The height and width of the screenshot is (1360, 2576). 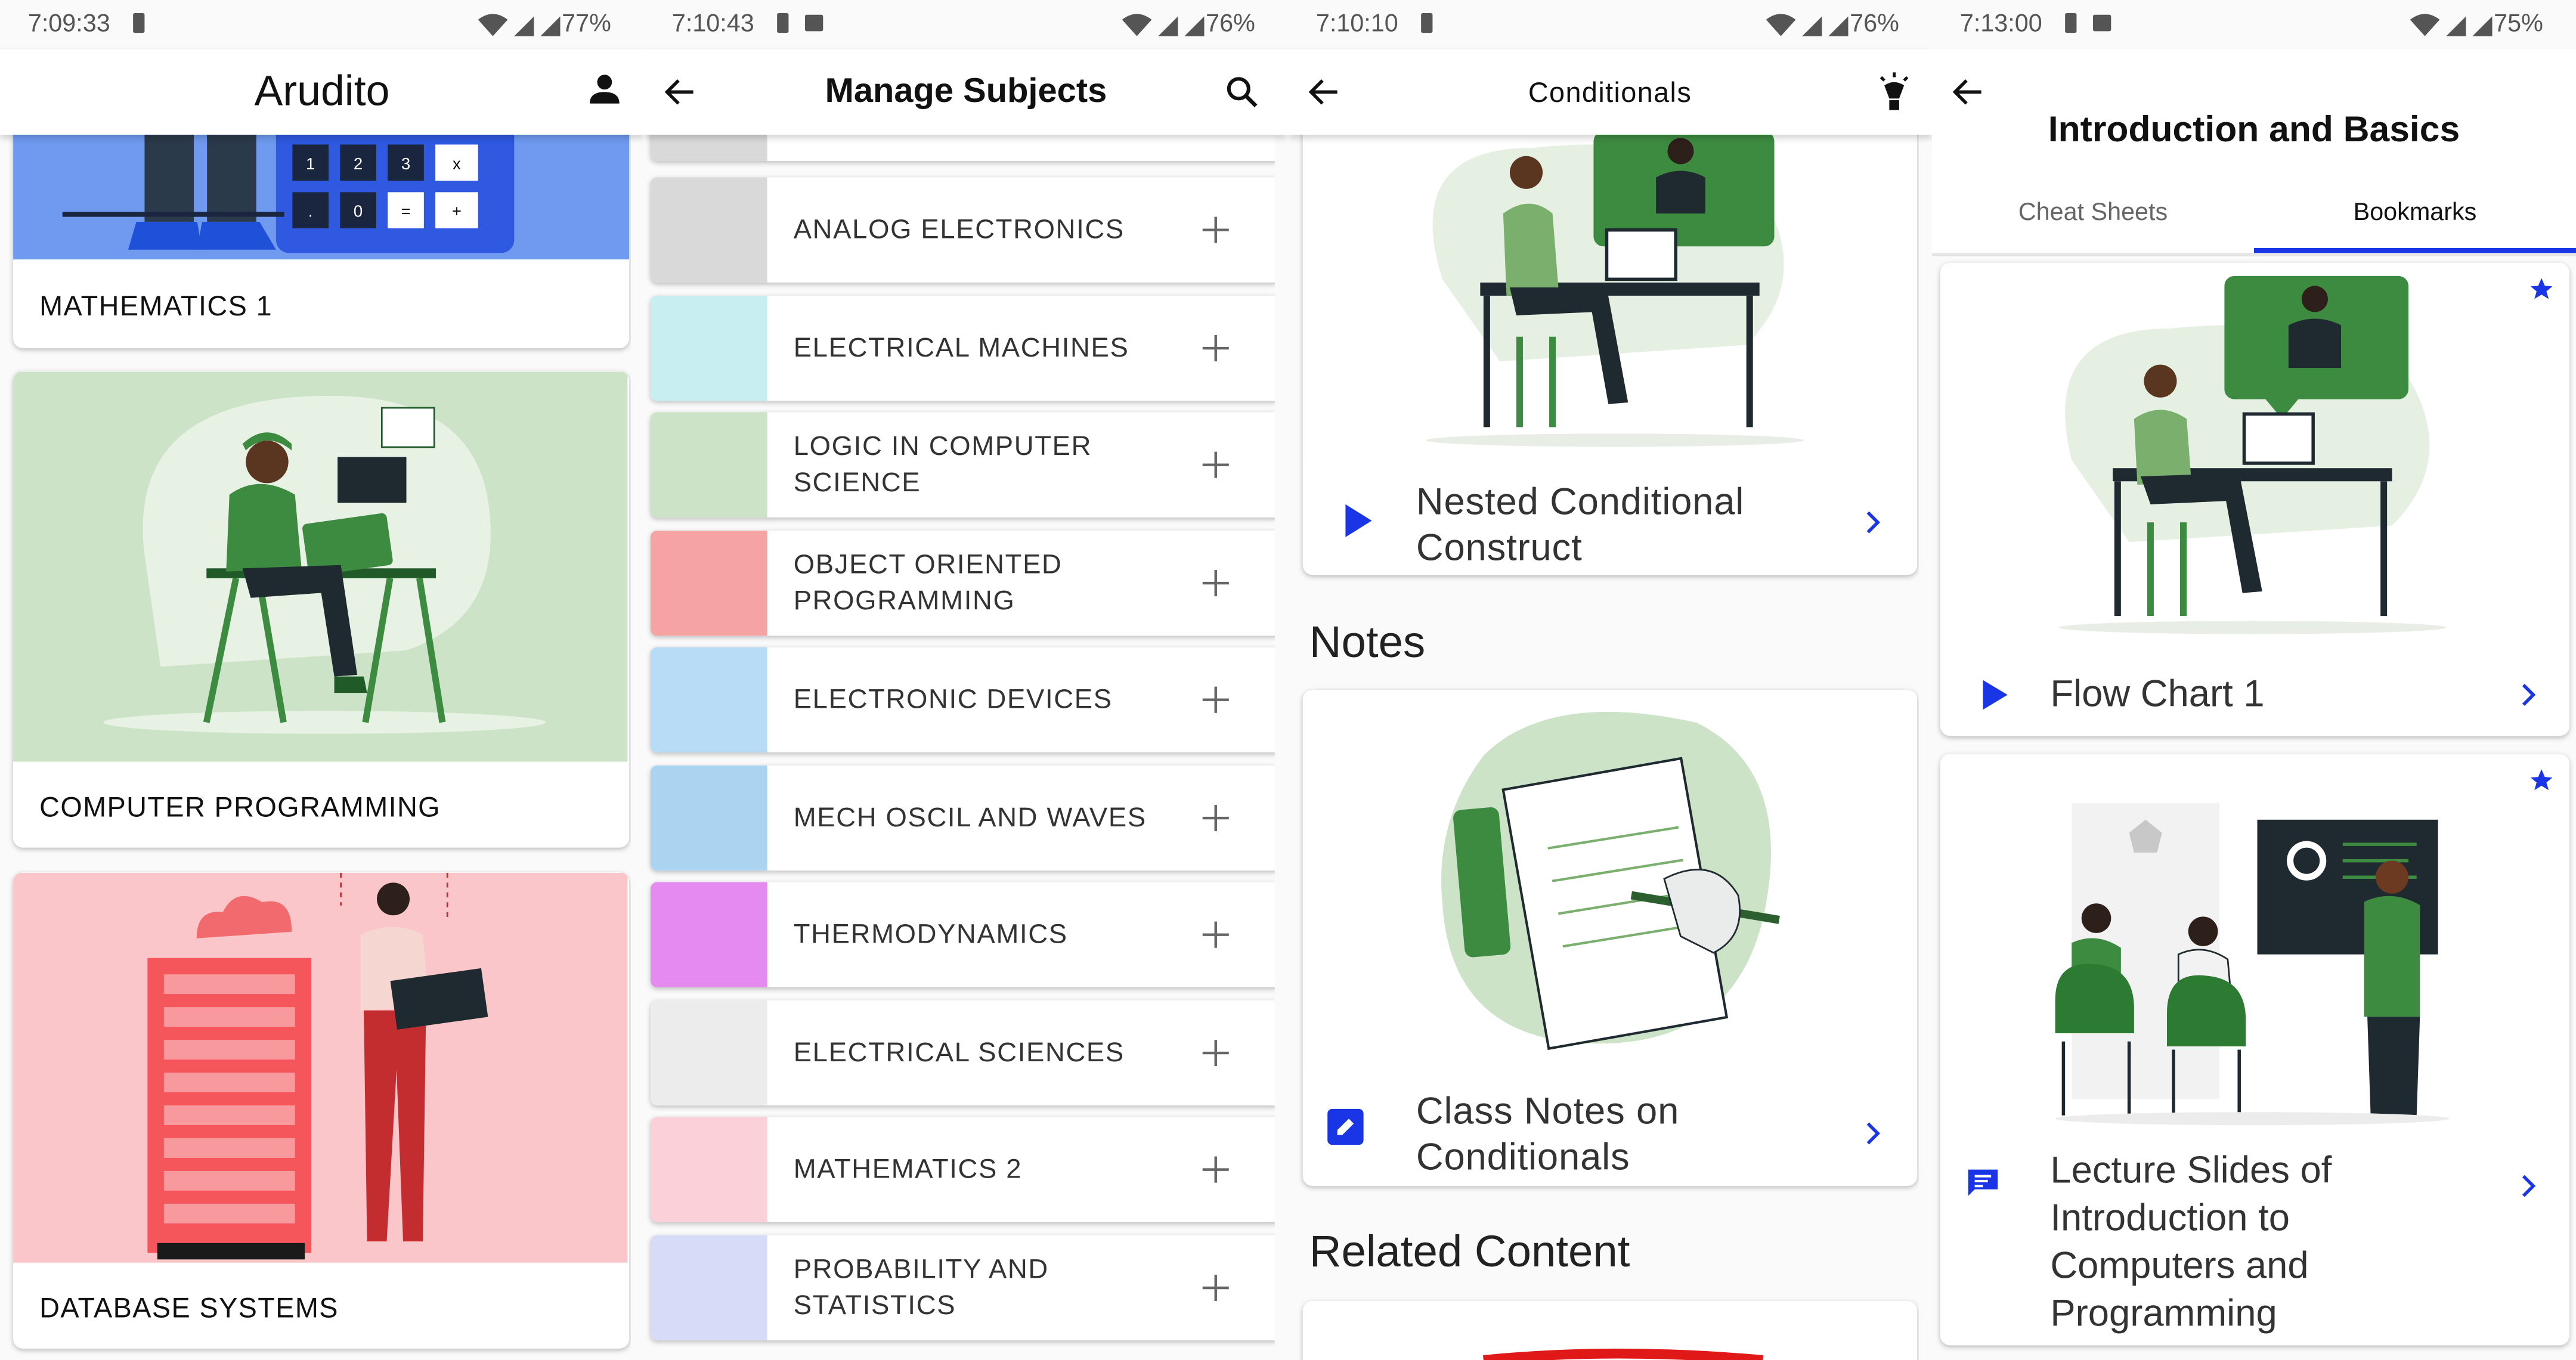 What do you see at coordinates (322, 90) in the screenshot?
I see `app-title: Arudito` at bounding box center [322, 90].